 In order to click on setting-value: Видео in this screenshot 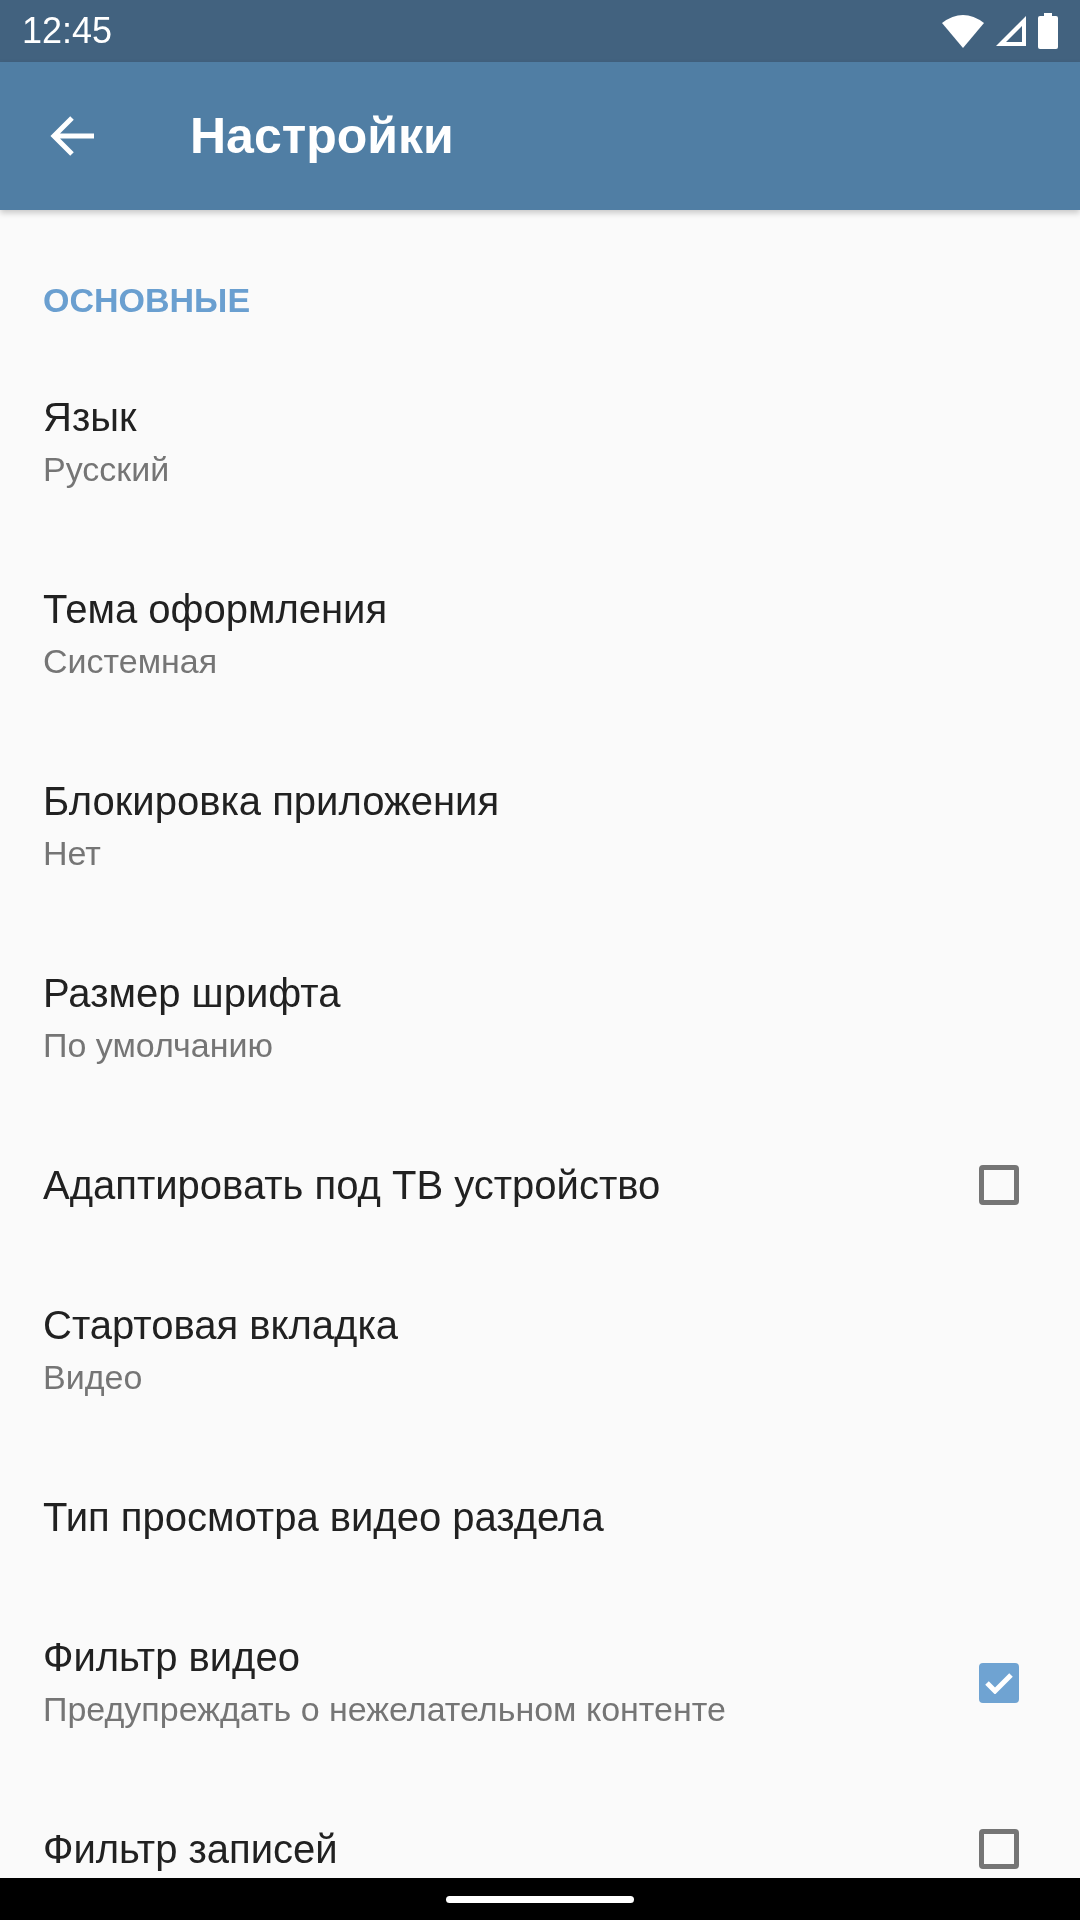, I will do `click(93, 1377)`.